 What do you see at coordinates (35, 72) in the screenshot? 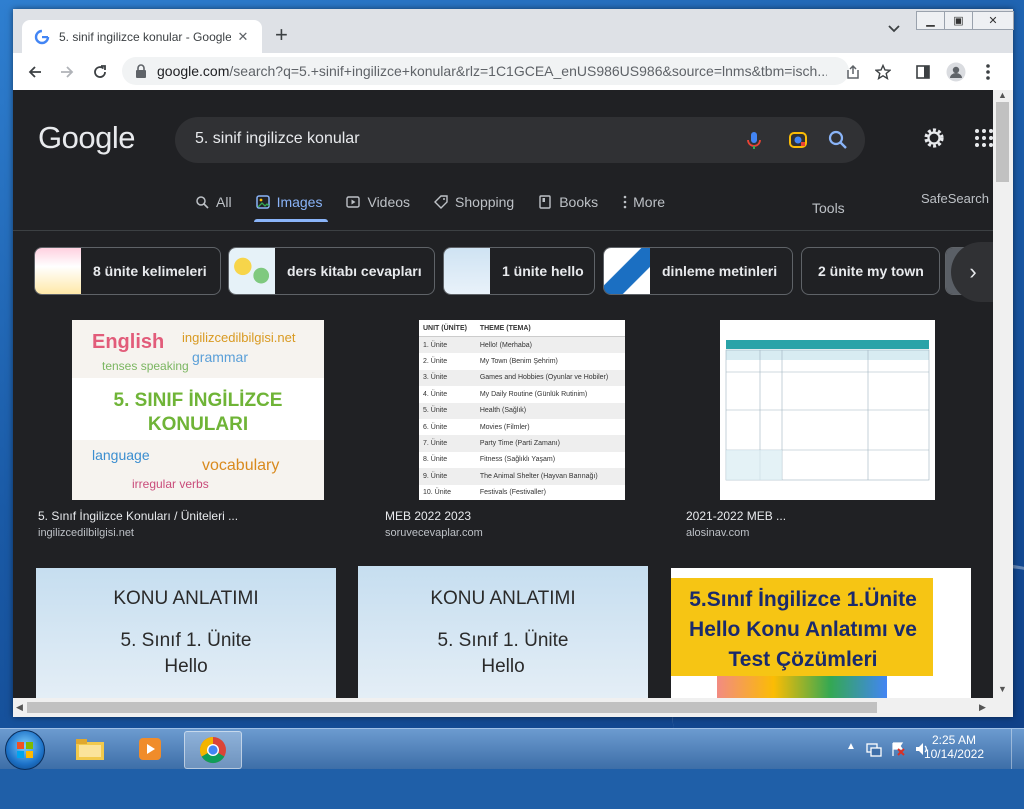
I see `back-icon` at bounding box center [35, 72].